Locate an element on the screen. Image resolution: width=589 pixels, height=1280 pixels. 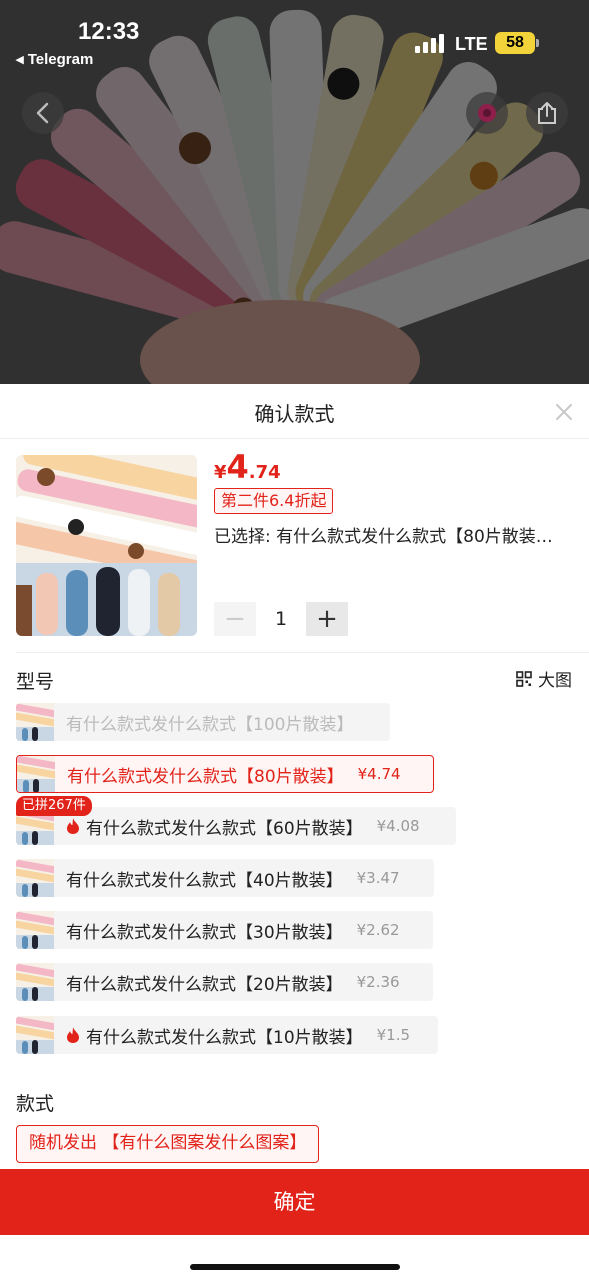
confirm-button: 确定 is located at coordinates (294, 1202).